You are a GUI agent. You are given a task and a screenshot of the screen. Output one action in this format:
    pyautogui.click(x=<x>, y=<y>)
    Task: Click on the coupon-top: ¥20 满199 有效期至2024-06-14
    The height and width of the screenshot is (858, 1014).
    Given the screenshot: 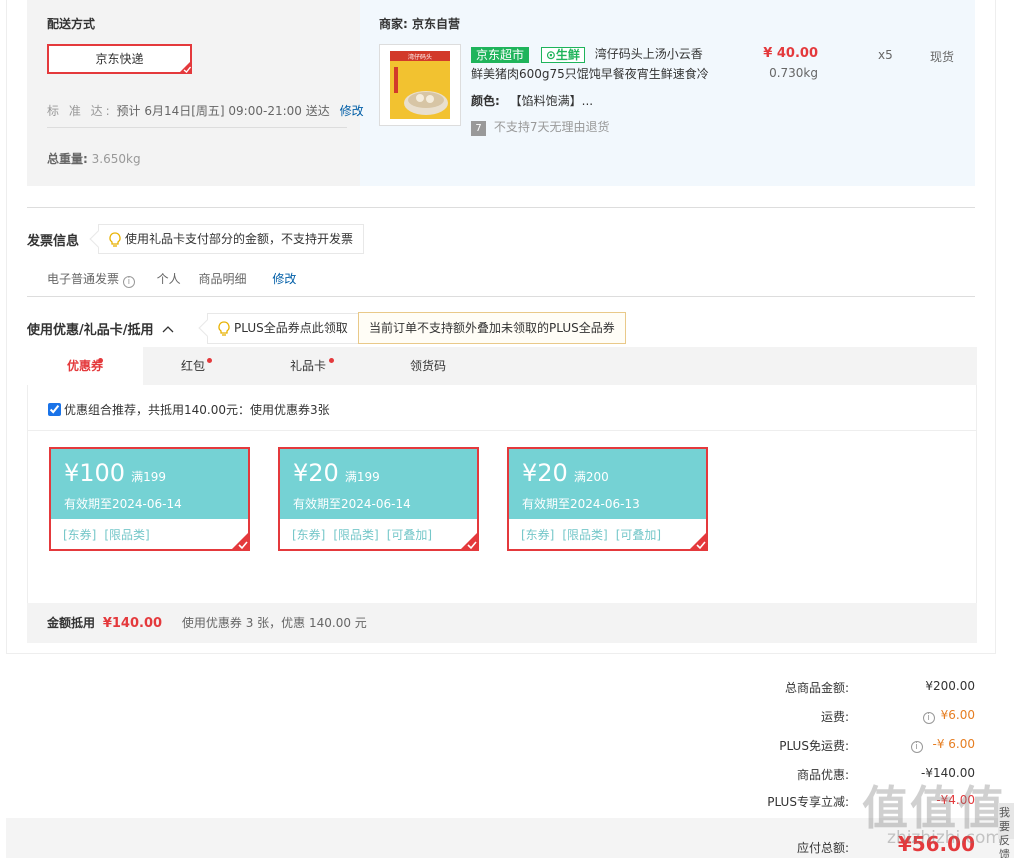 What is the action you would take?
    pyautogui.click(x=378, y=484)
    